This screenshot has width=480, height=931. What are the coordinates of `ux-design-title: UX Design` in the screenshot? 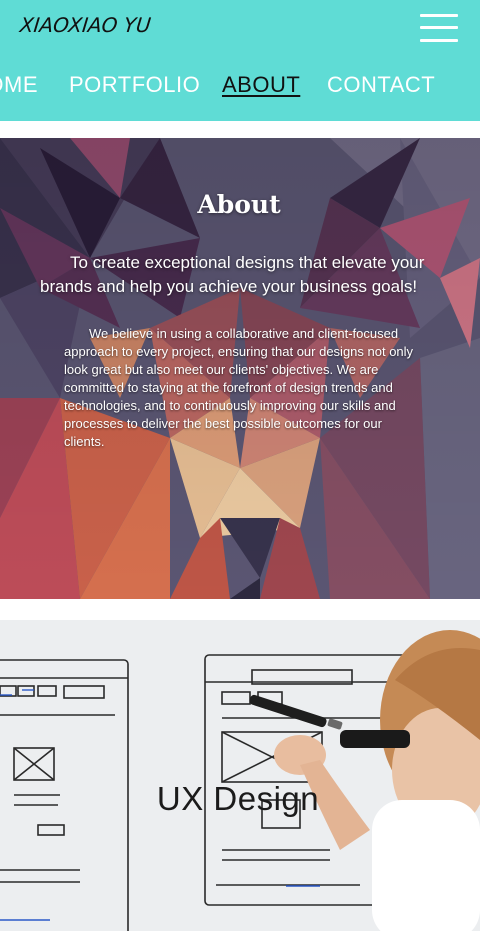 It's located at (238, 798).